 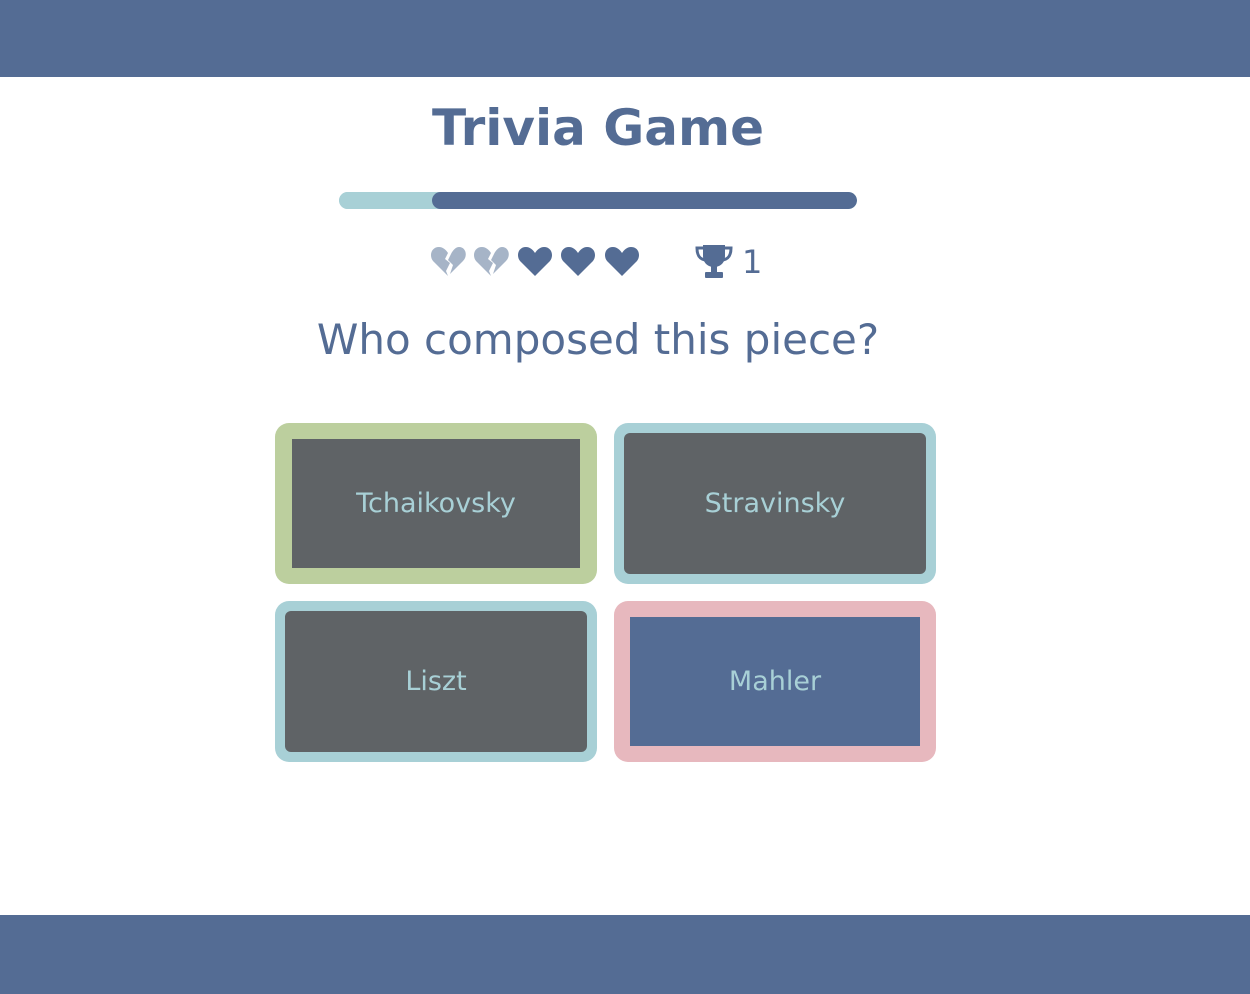 I want to click on answer-label: Mahler, so click(x=775, y=681).